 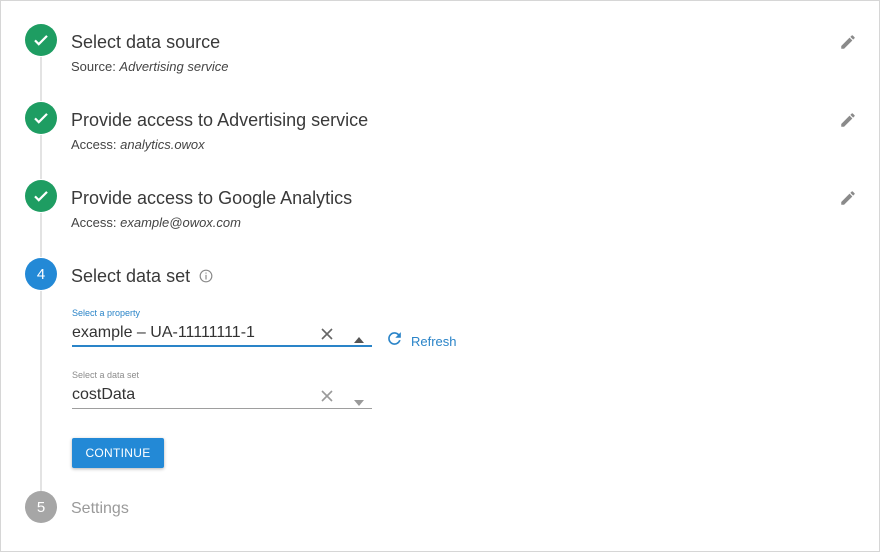 I want to click on step-2-title: Provide access to Advertising service, so click(x=220, y=120).